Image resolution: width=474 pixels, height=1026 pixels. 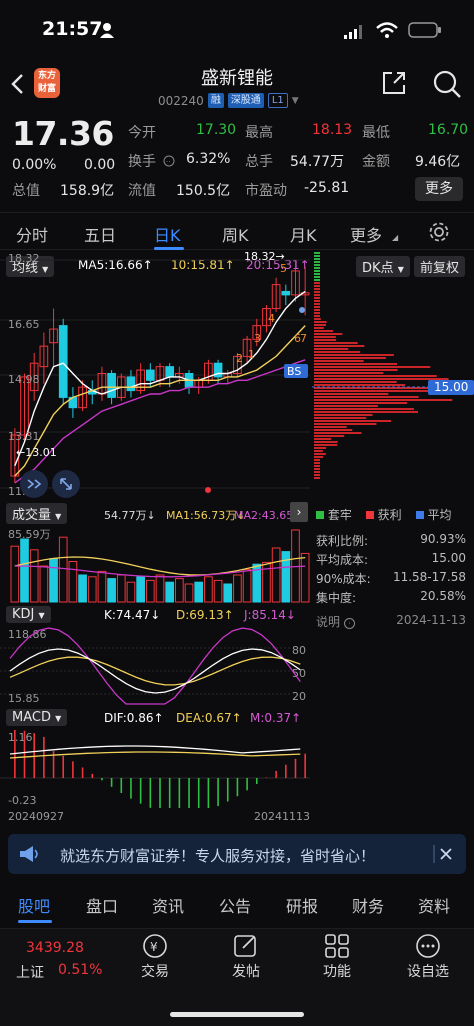 What do you see at coordinates (257, 338) in the screenshot?
I see `sequence-marker: 3` at bounding box center [257, 338].